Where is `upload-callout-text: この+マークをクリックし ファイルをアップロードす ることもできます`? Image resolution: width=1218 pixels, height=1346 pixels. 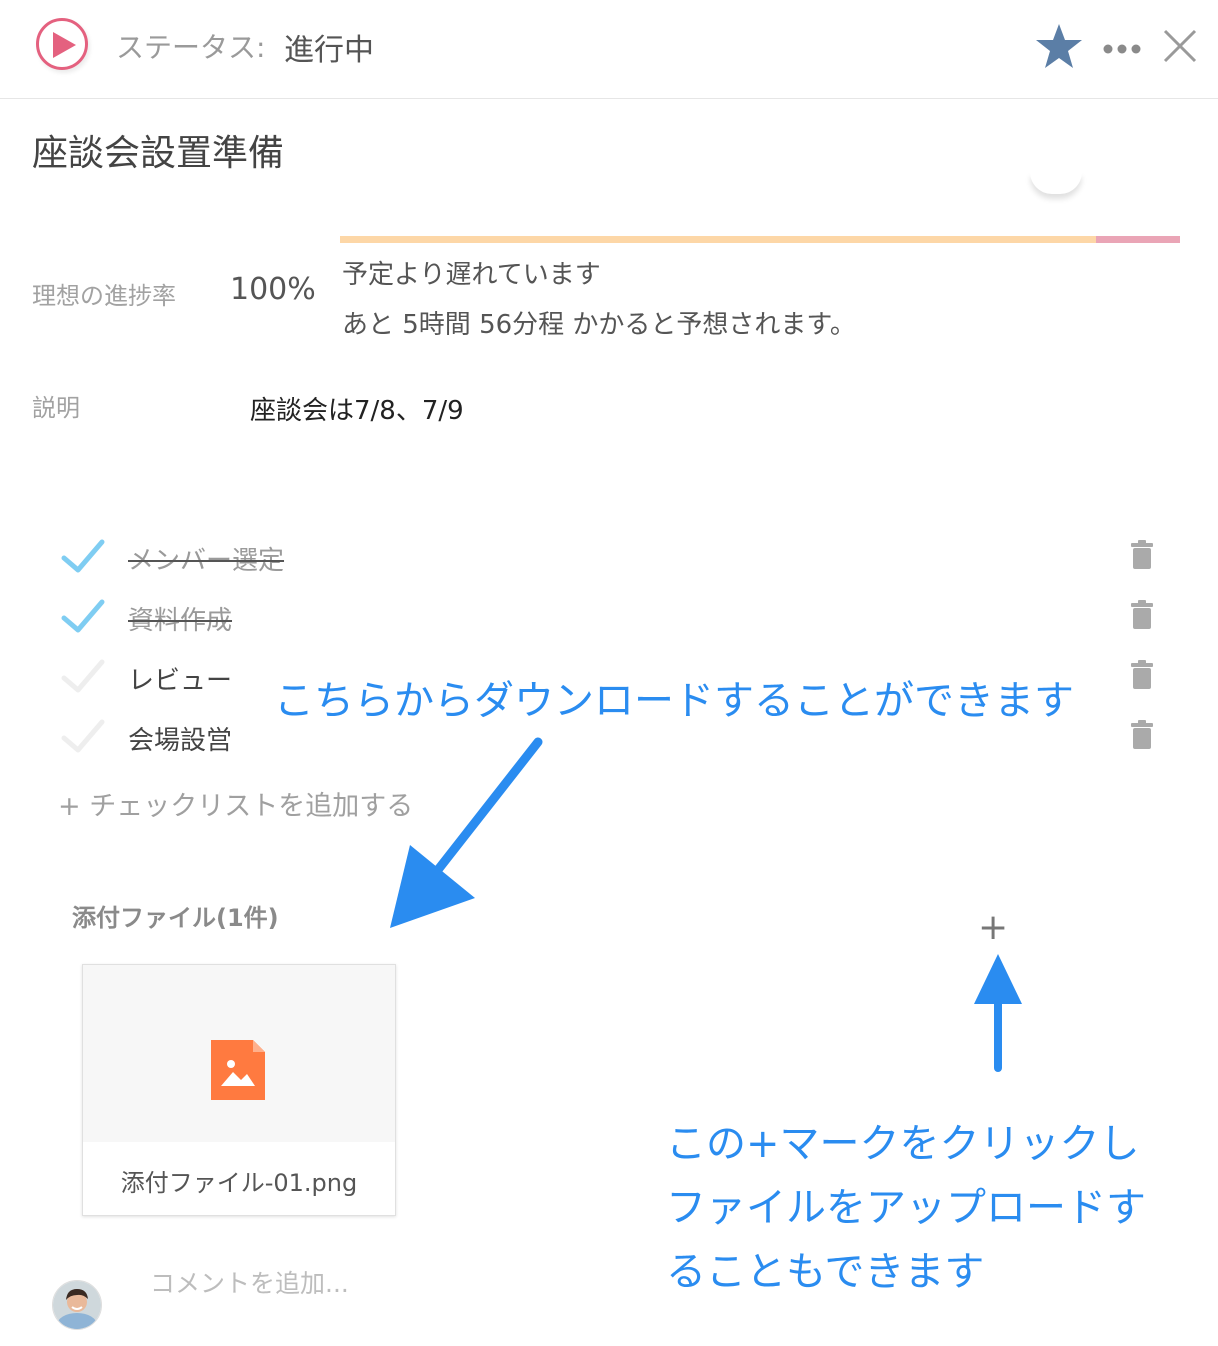
upload-callout-text: この+マークをクリックし ファイルをアップロードす ることもできます is located at coordinates (916, 1208).